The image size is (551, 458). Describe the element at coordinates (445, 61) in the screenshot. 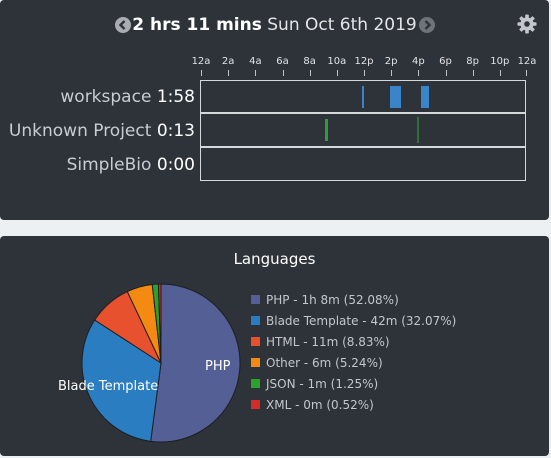

I see `hour-label: 6p` at that location.